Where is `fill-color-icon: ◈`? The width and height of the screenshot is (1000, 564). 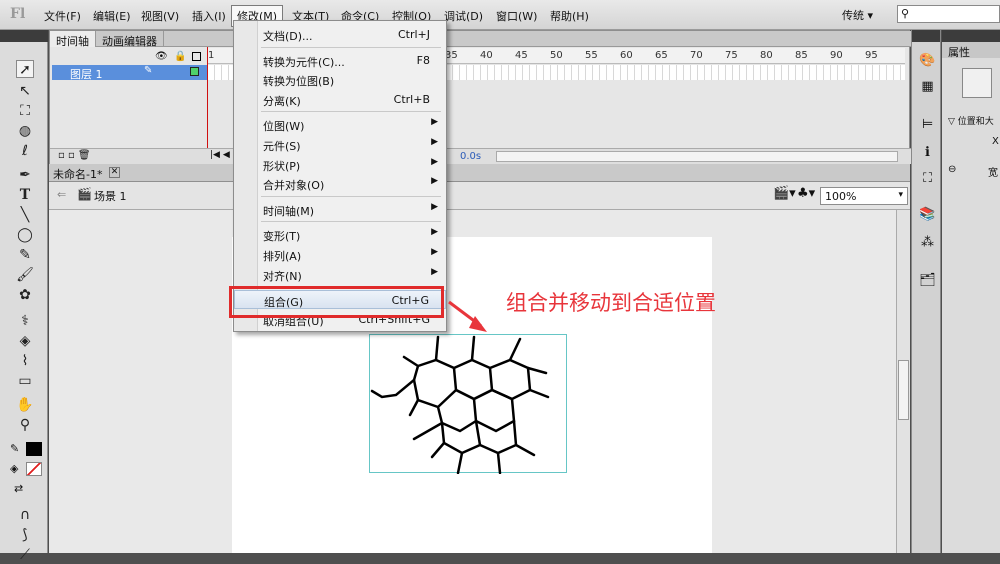
fill-color-icon: ◈ is located at coordinates (14, 468).